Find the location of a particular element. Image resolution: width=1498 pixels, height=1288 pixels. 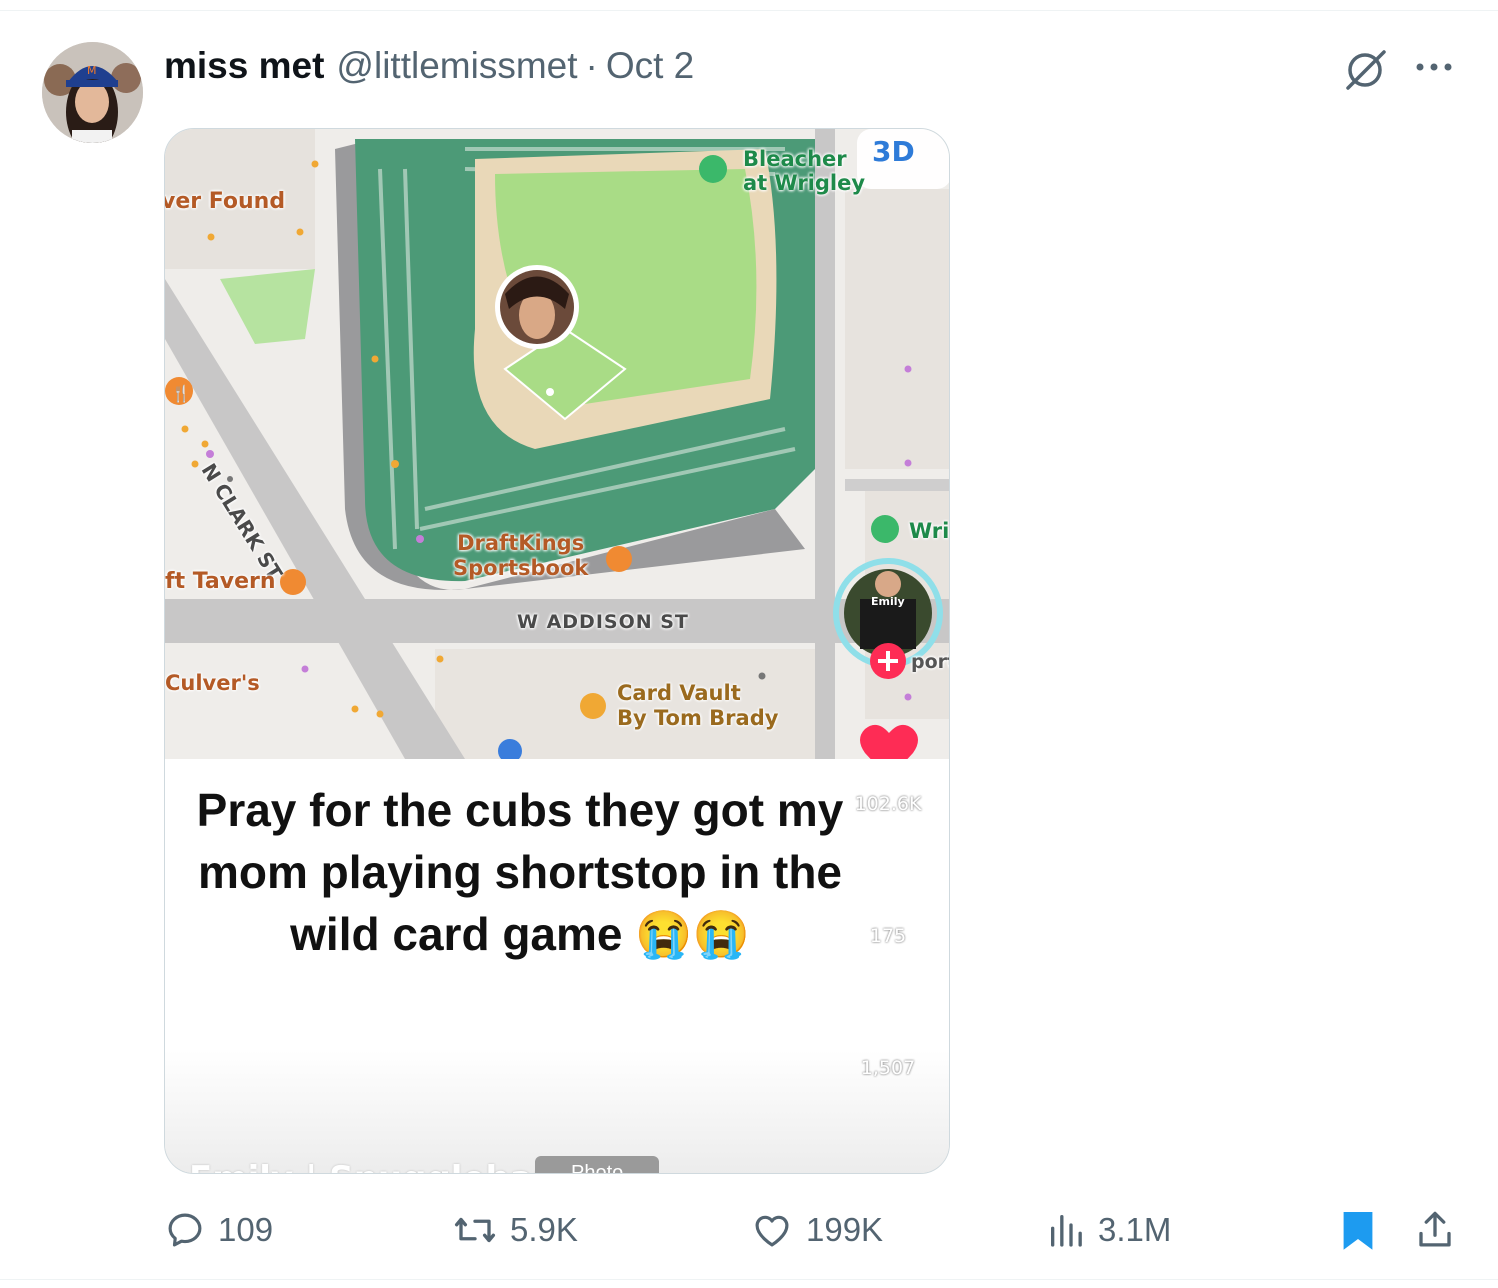

repost-icon is located at coordinates (475, 1230).